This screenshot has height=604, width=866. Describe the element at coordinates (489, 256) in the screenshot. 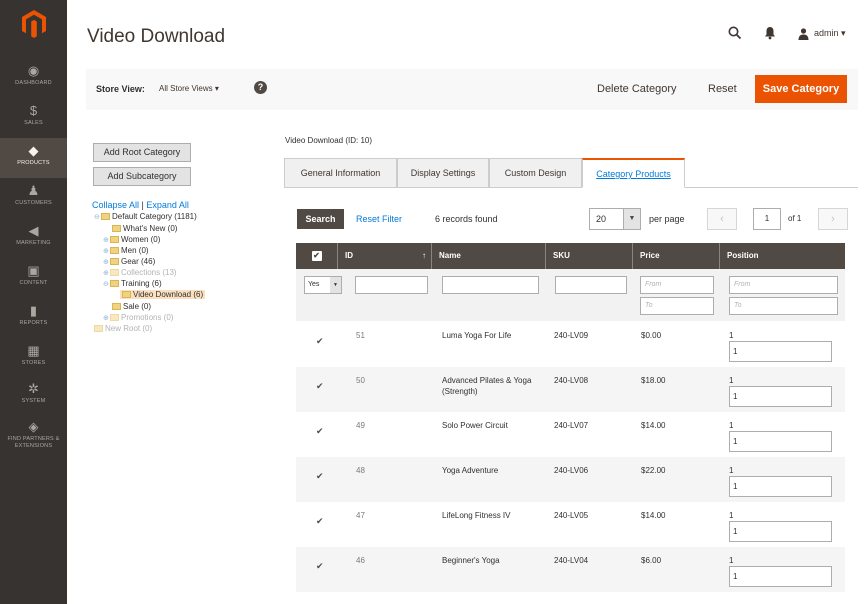

I see `column-name: Name` at that location.